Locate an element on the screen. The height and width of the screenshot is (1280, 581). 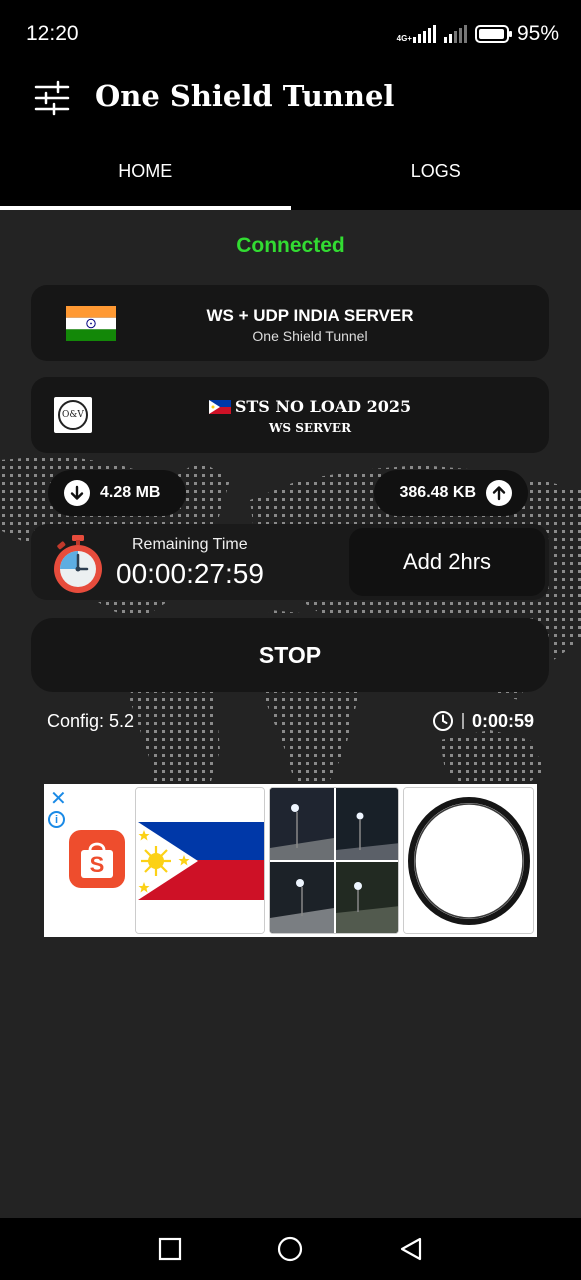
app-bar: One Shield Tunnel is located at coordinates (290, 102).